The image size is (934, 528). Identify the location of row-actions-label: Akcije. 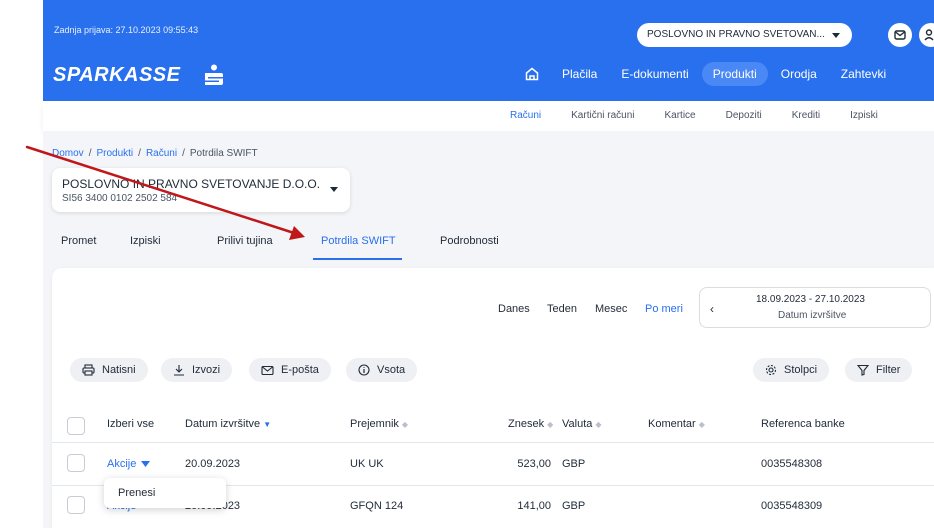
(122, 464).